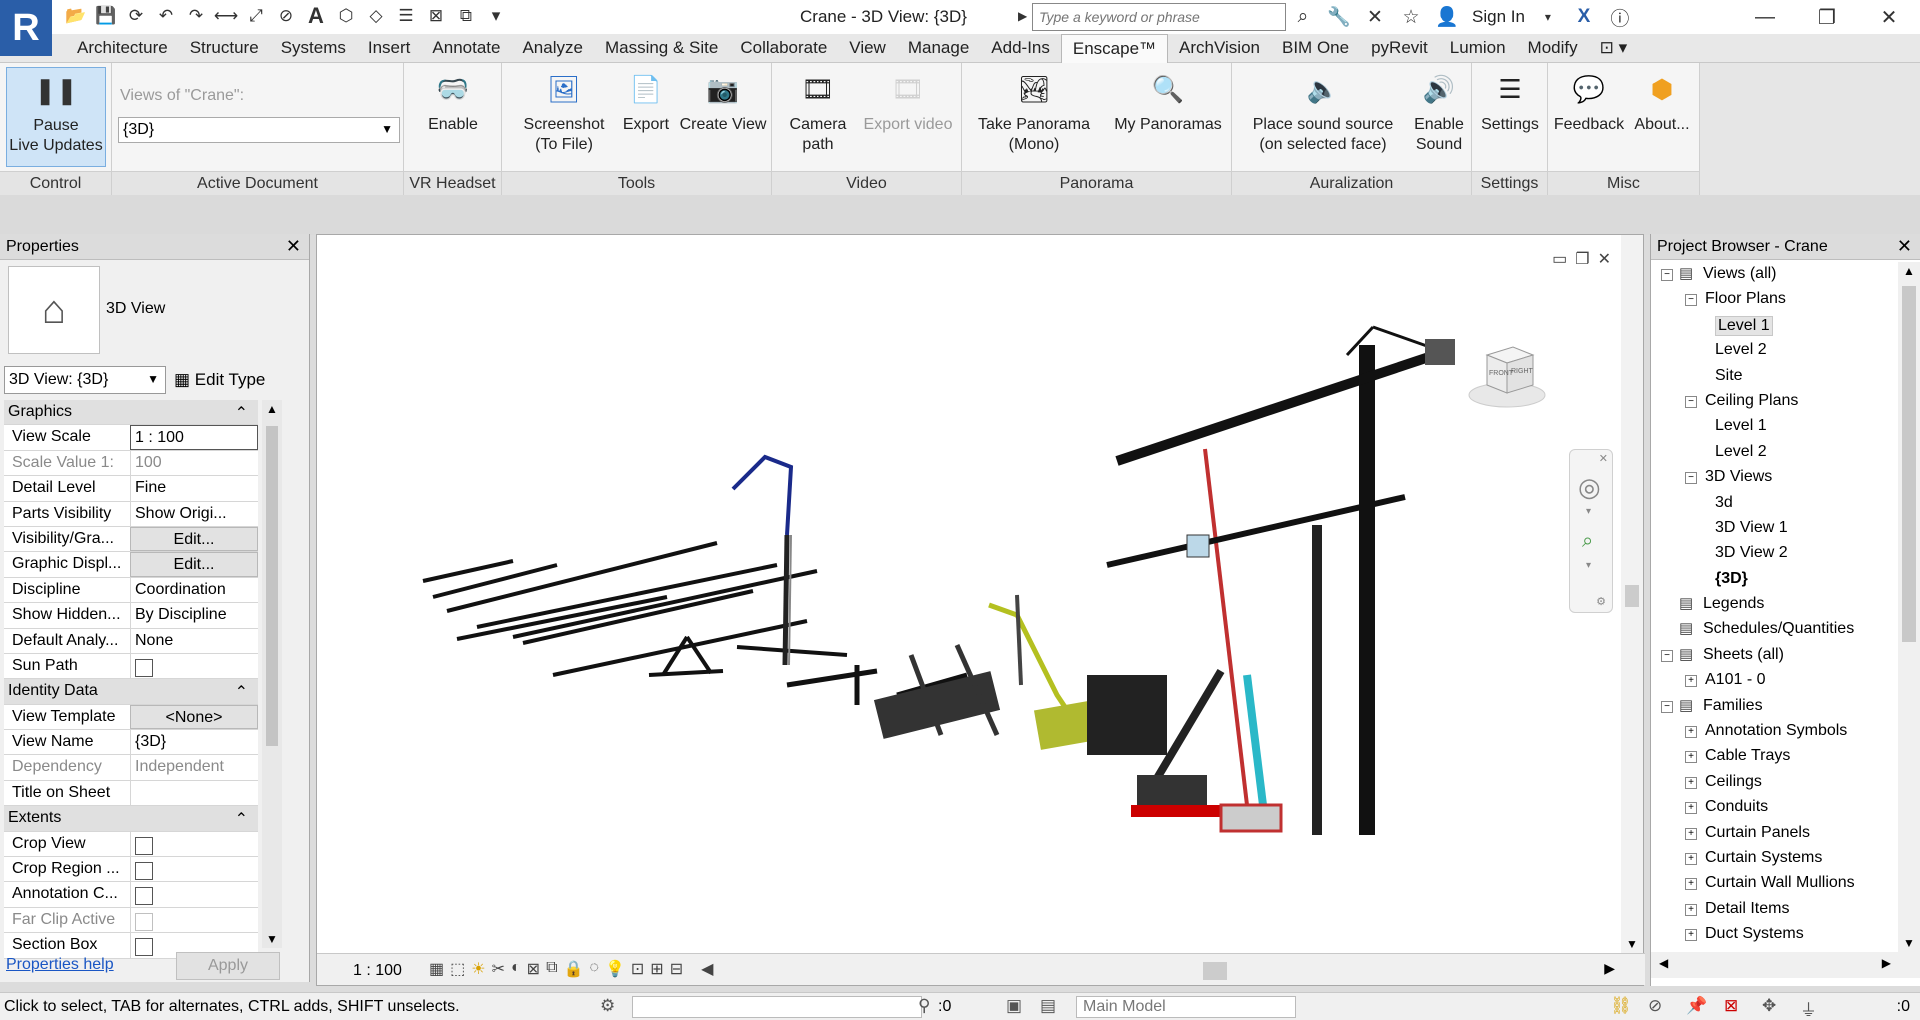  Describe the element at coordinates (122, 48) in the screenshot. I see `ribbon-tab: Architecture` at that location.